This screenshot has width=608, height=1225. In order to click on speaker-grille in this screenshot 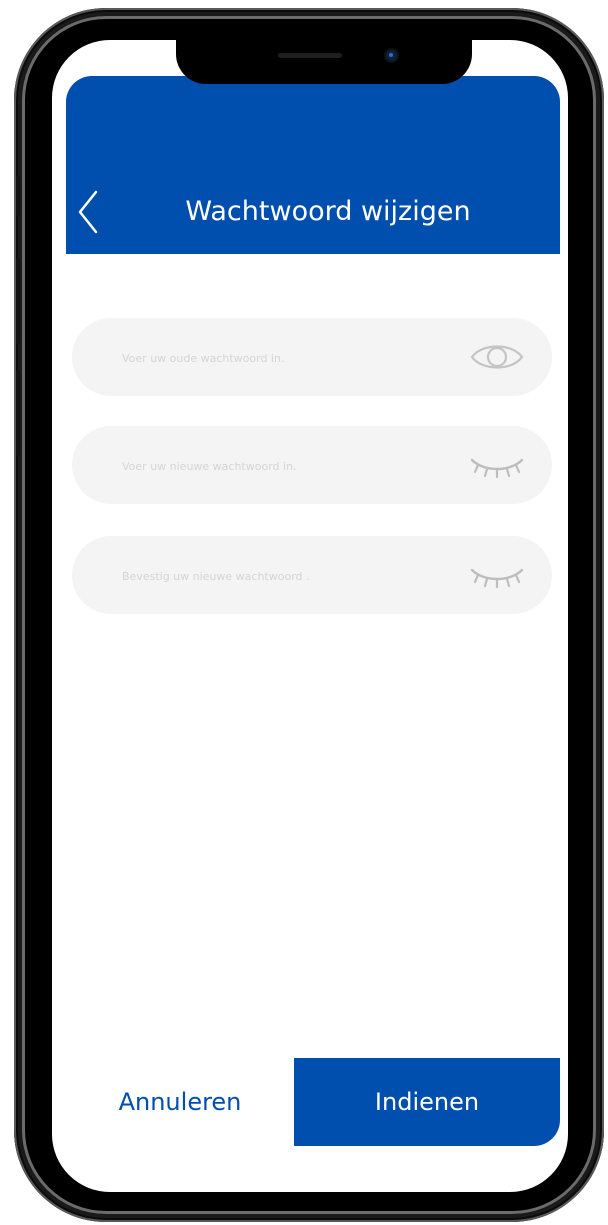, I will do `click(310, 55)`.